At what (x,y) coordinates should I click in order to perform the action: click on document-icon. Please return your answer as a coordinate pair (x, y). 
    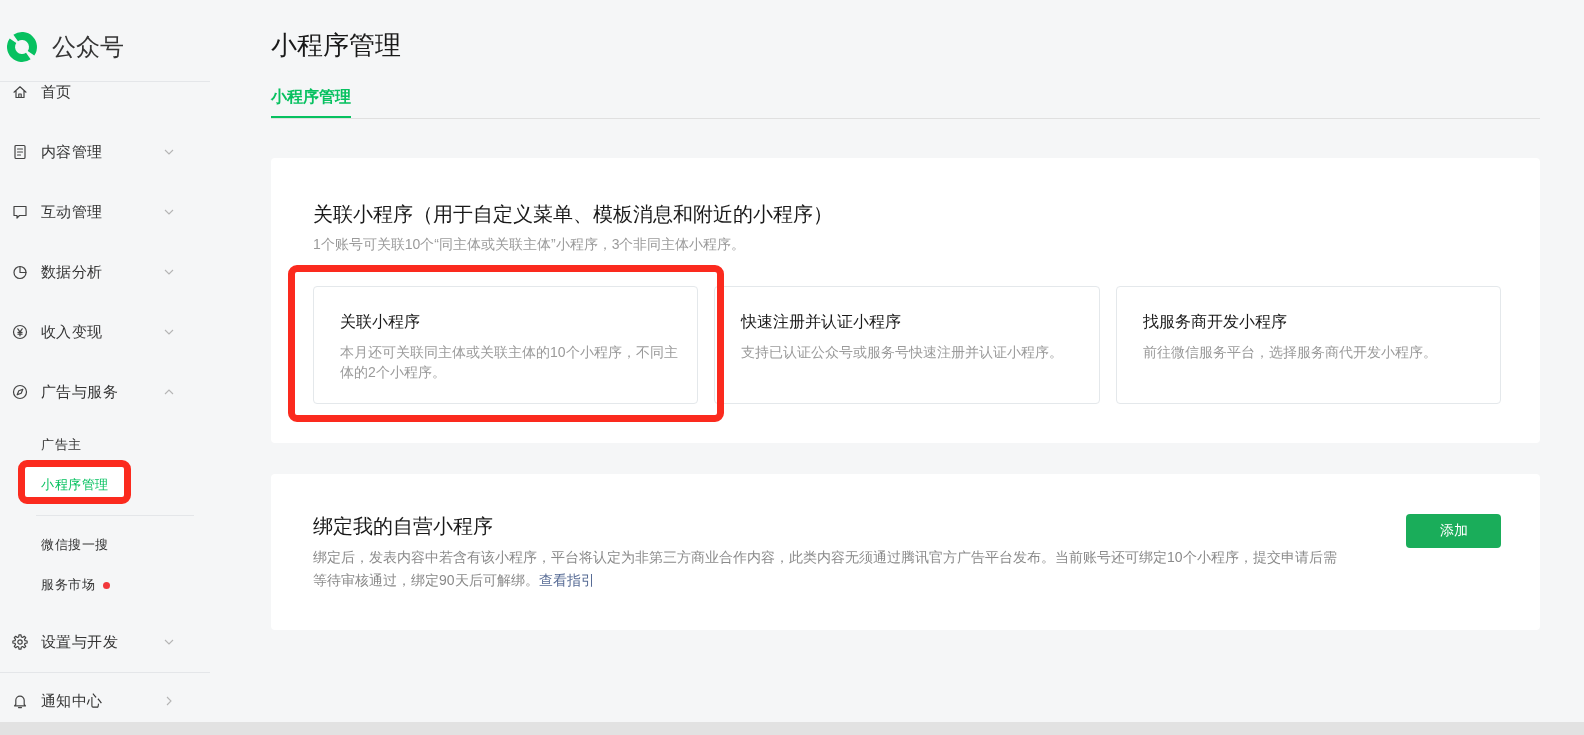
    Looking at the image, I should click on (20, 152).